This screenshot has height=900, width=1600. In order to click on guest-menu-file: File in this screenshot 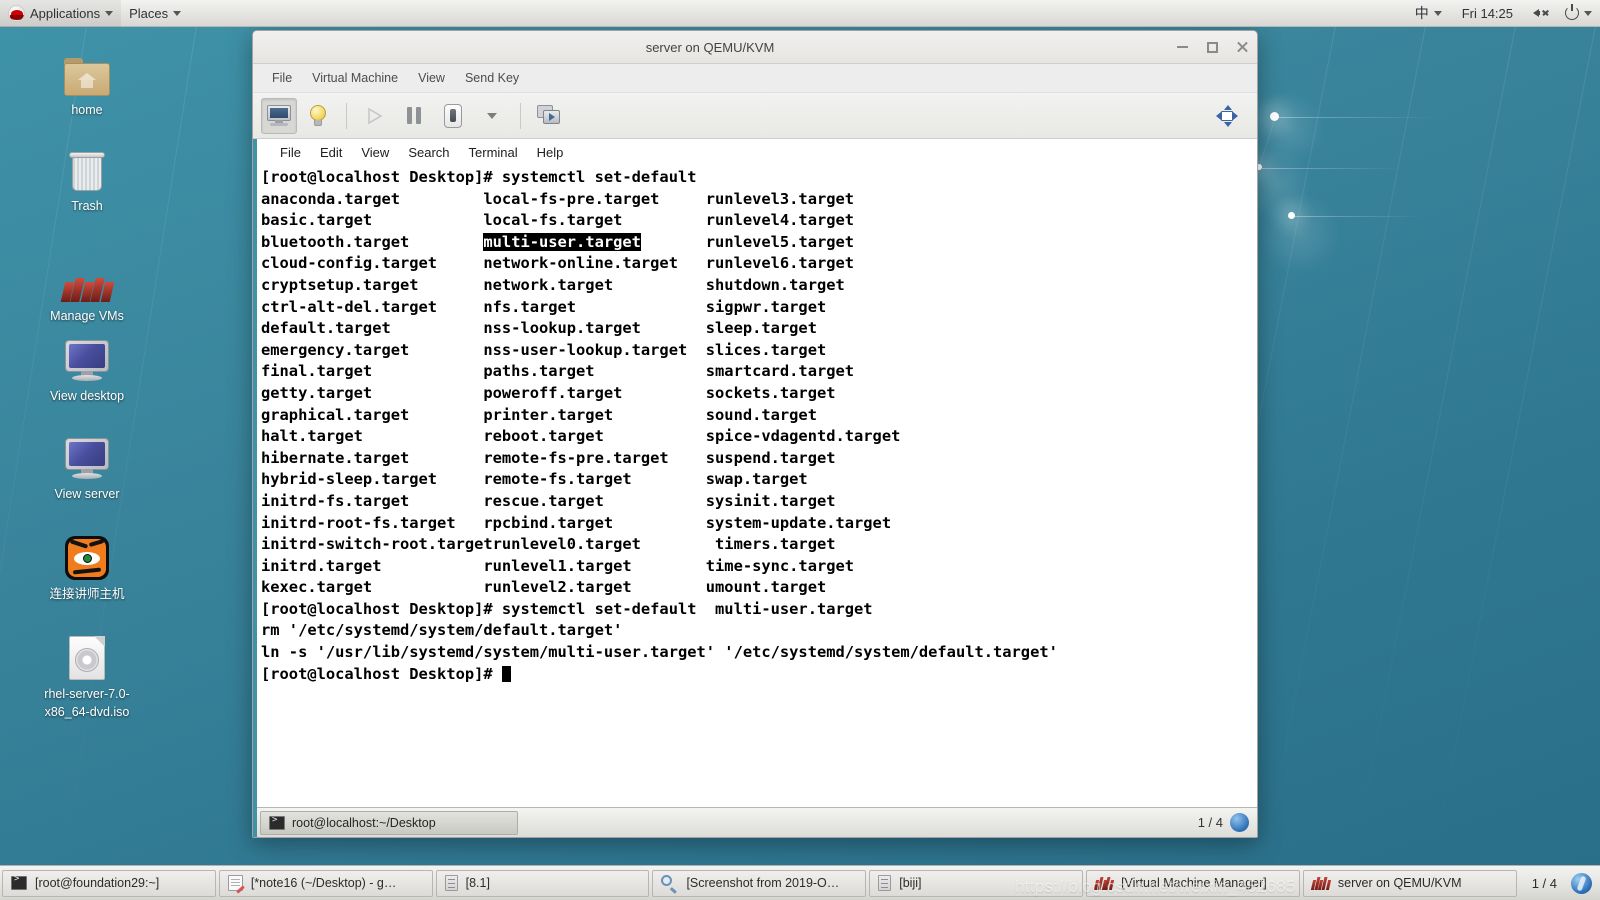, I will do `click(290, 152)`.